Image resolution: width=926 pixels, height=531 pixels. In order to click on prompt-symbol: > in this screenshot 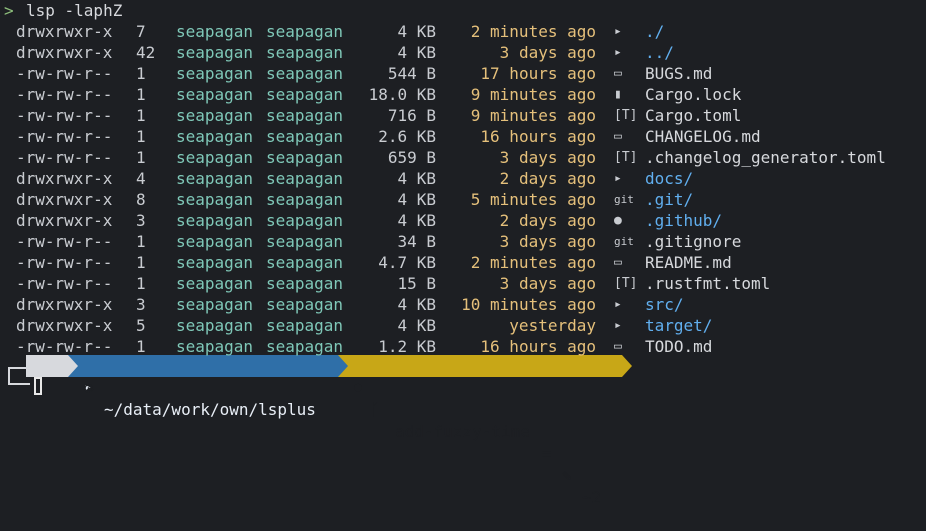, I will do `click(9, 10)`.